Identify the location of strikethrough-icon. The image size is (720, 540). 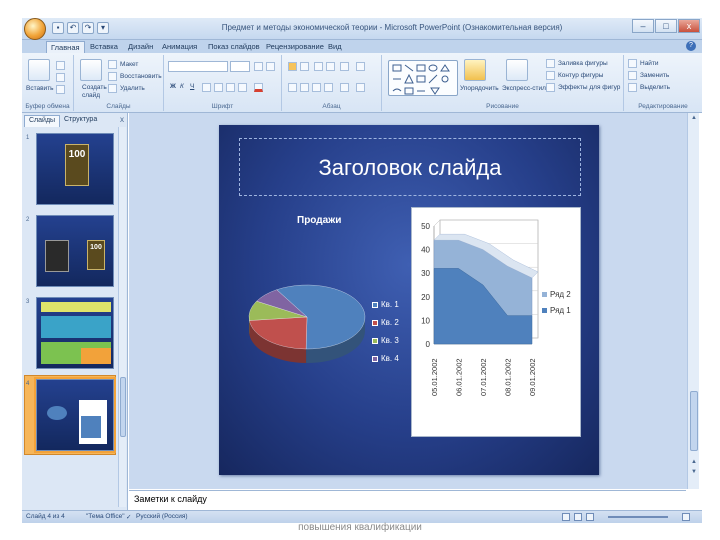
(206, 87).